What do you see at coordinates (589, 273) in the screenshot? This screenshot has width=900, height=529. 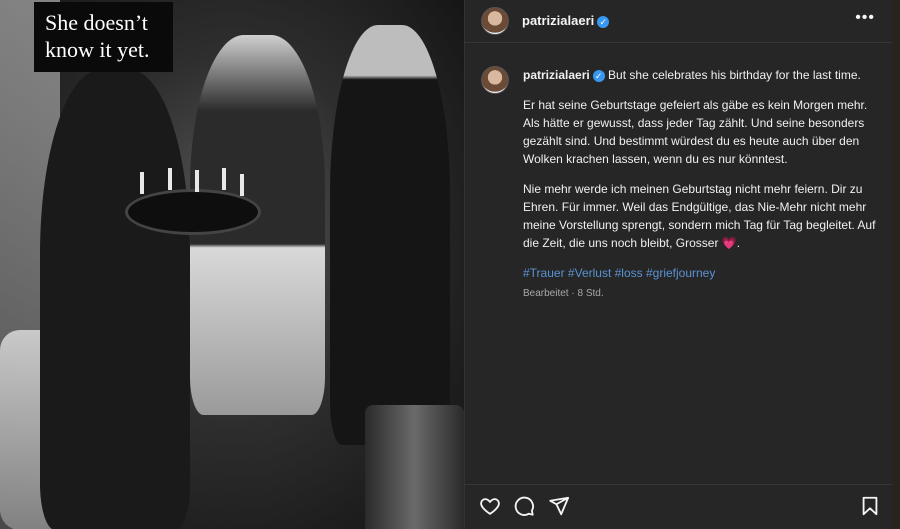 I see `hashtag-link: #Verlust` at bounding box center [589, 273].